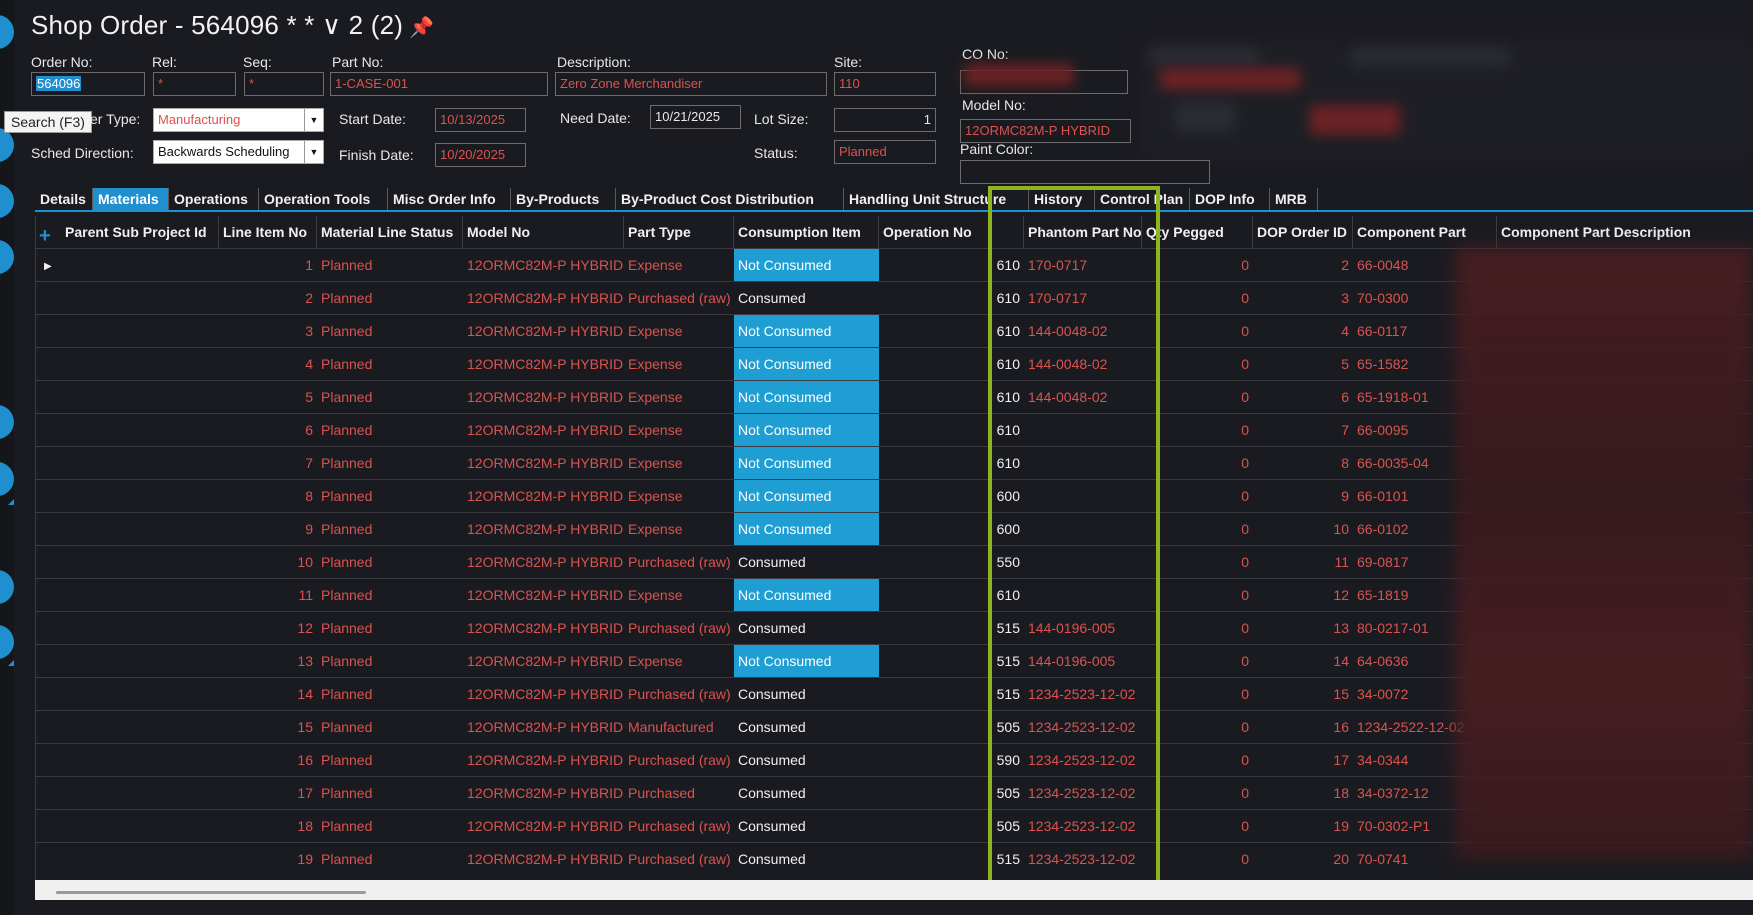  Describe the element at coordinates (421, 28) in the screenshot. I see `pin-icon: 📌` at that location.